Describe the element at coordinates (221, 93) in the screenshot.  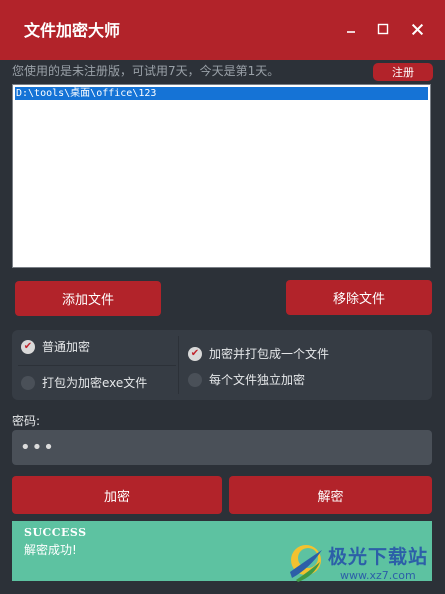
I see `file-list-item: D:\tools\桌面\office\123` at that location.